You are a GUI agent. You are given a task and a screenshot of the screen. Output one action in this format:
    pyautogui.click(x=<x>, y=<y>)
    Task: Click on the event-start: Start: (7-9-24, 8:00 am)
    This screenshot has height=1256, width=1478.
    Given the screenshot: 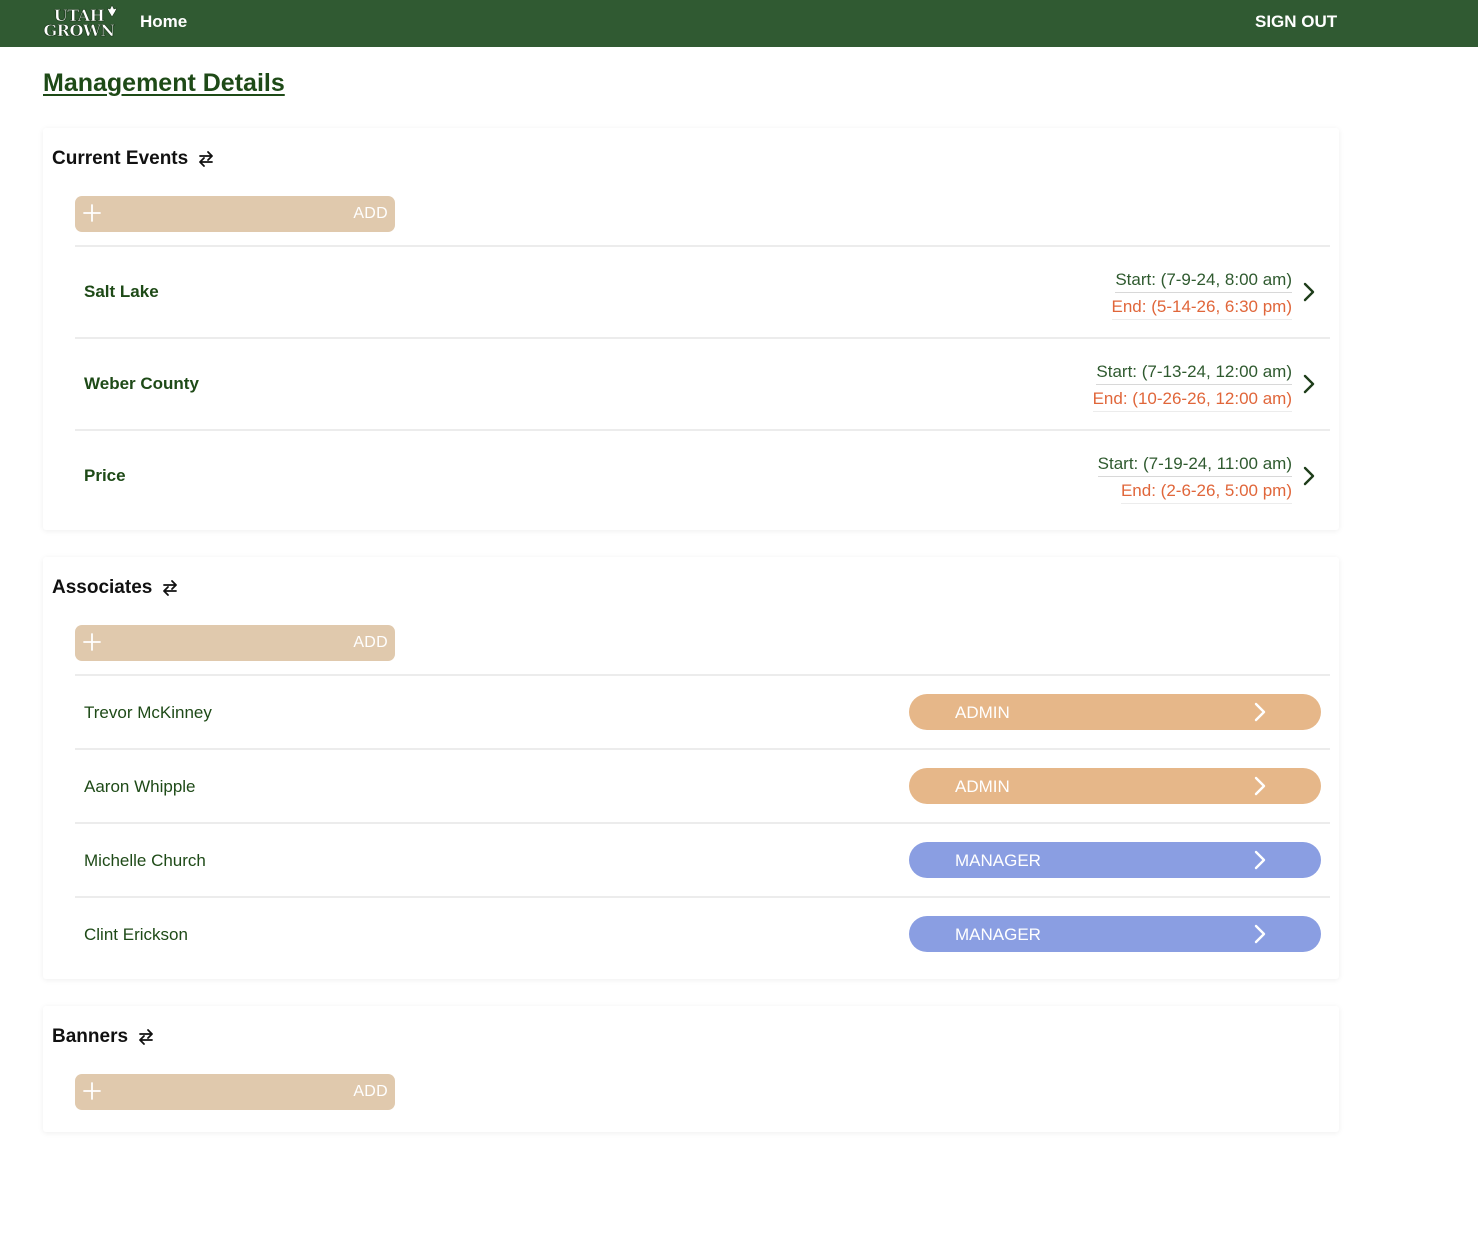 What is the action you would take?
    pyautogui.click(x=1203, y=280)
    